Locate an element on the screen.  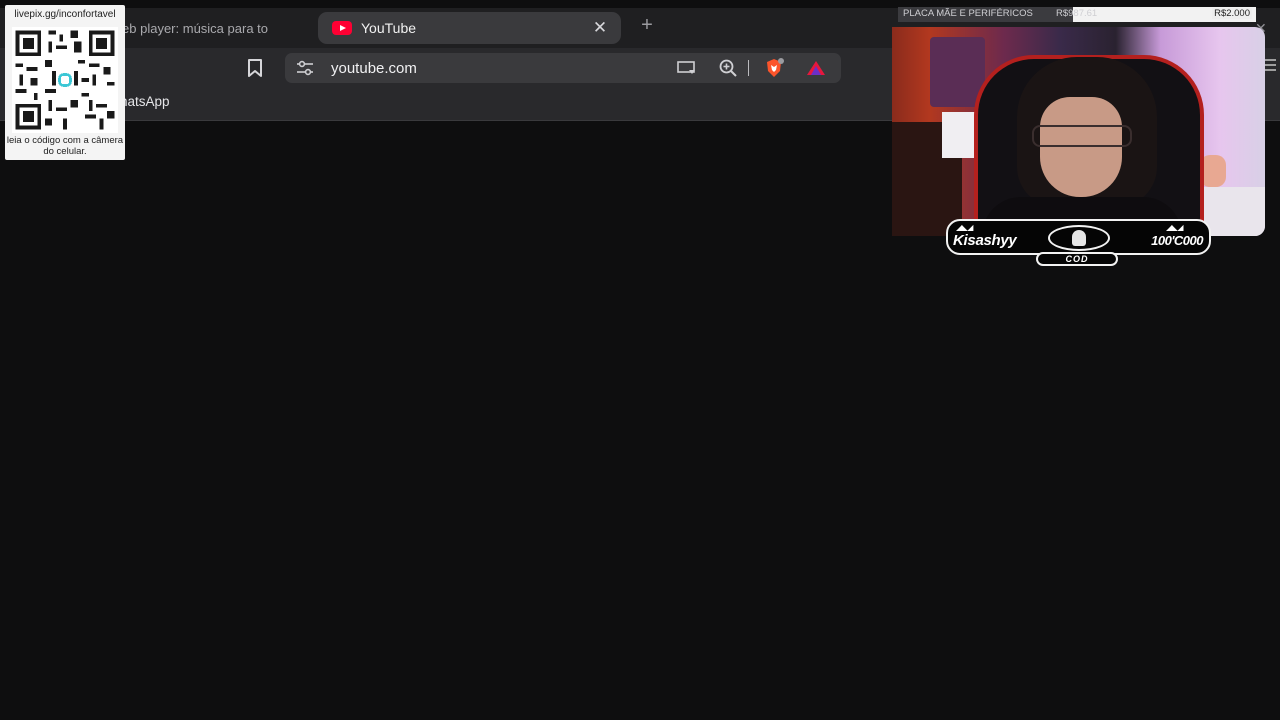
nameplate-score: 100'C000 is located at coordinates (1177, 240).